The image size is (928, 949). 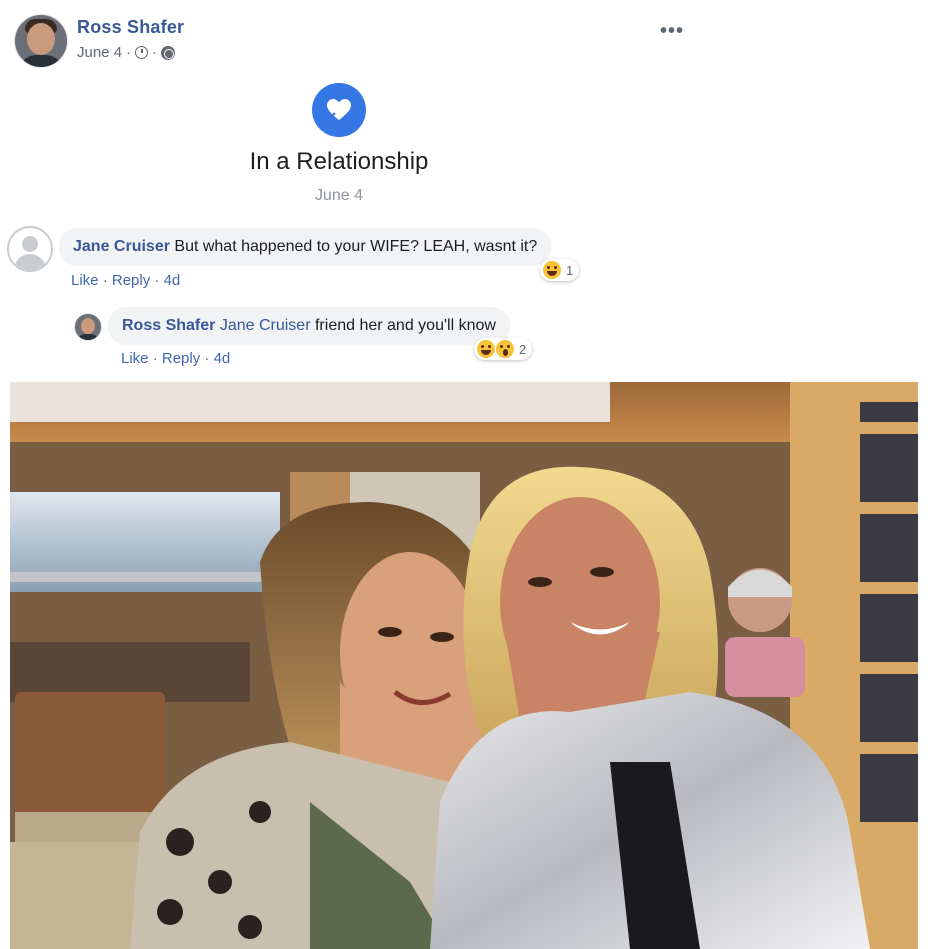 What do you see at coordinates (130, 27) in the screenshot?
I see `author-name: Ross Shafer` at bounding box center [130, 27].